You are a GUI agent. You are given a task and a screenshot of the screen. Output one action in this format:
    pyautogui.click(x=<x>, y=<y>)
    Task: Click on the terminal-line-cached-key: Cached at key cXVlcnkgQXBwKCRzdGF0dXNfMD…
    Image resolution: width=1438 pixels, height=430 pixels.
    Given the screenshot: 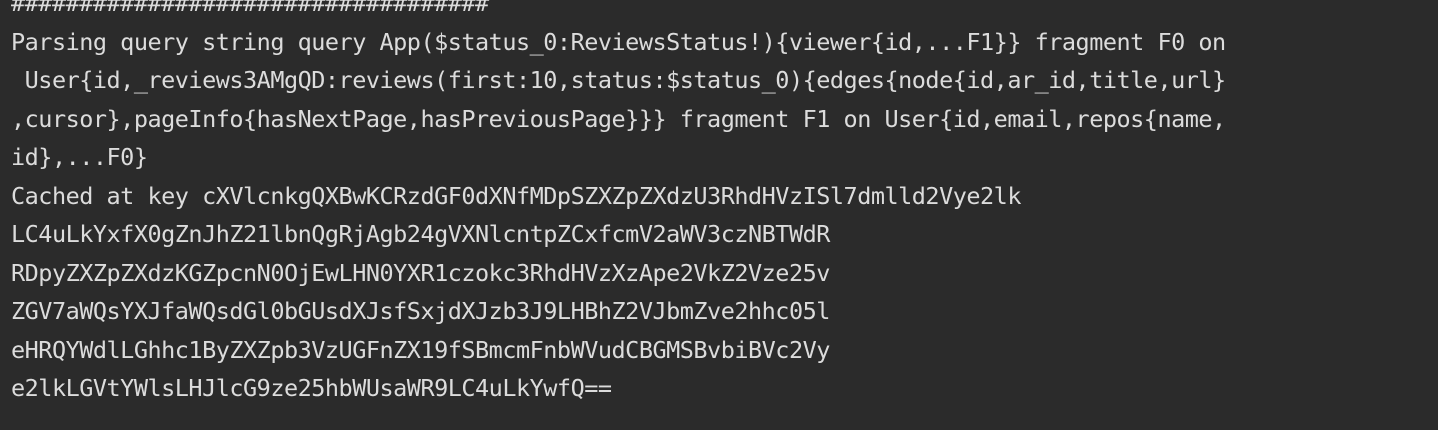 What is the action you would take?
    pyautogui.click(x=516, y=195)
    